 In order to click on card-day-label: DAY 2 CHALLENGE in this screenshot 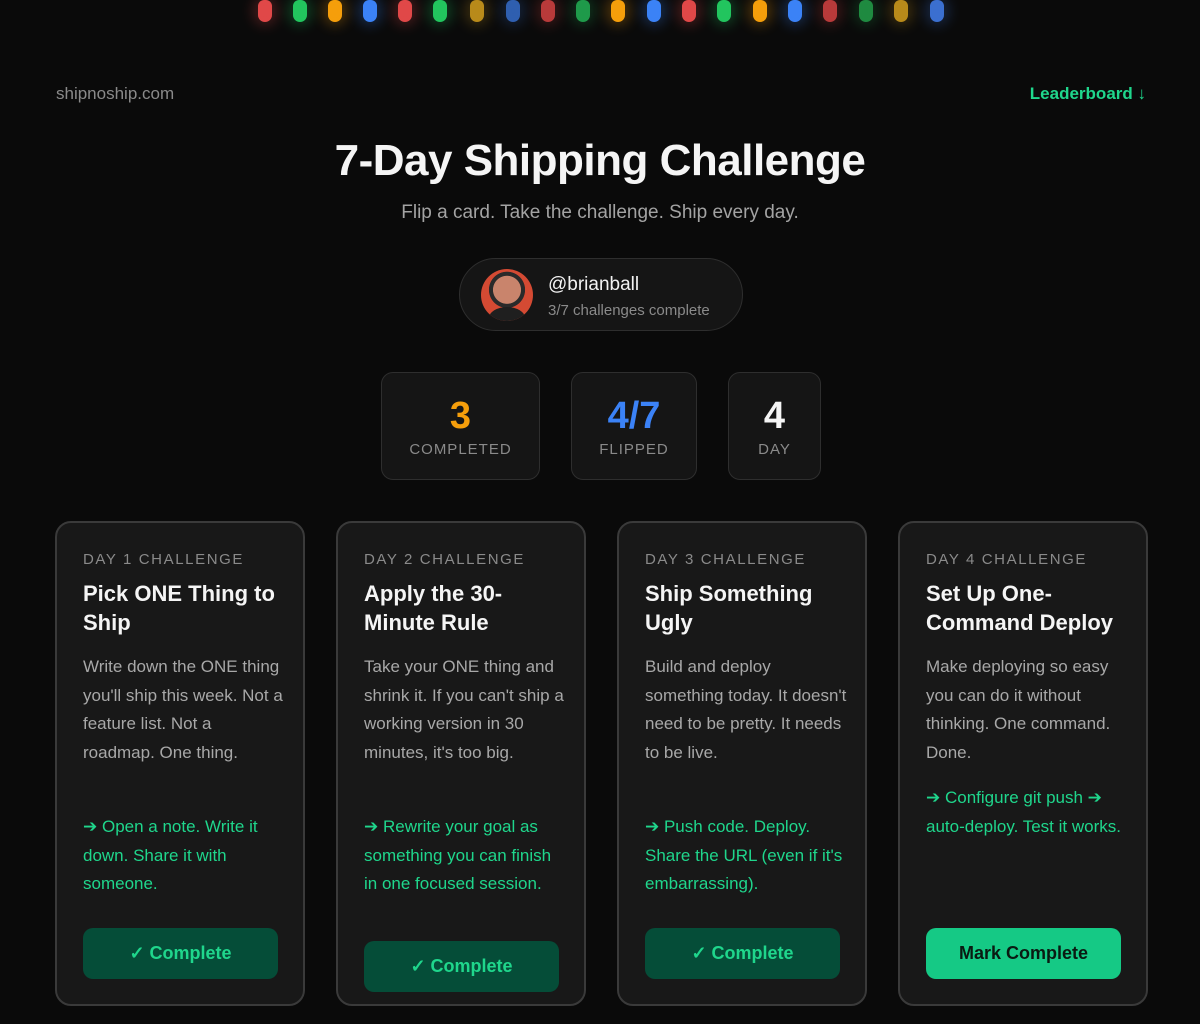, I will do `click(444, 559)`.